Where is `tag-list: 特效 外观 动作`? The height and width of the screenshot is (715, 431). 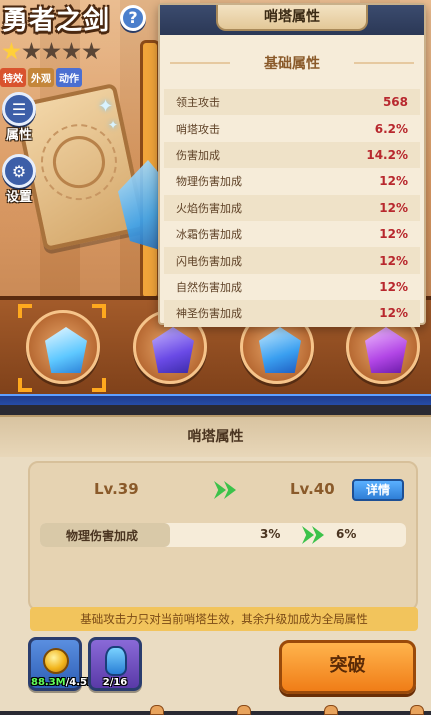 tag-list: 特效 外观 动作 is located at coordinates (41, 77).